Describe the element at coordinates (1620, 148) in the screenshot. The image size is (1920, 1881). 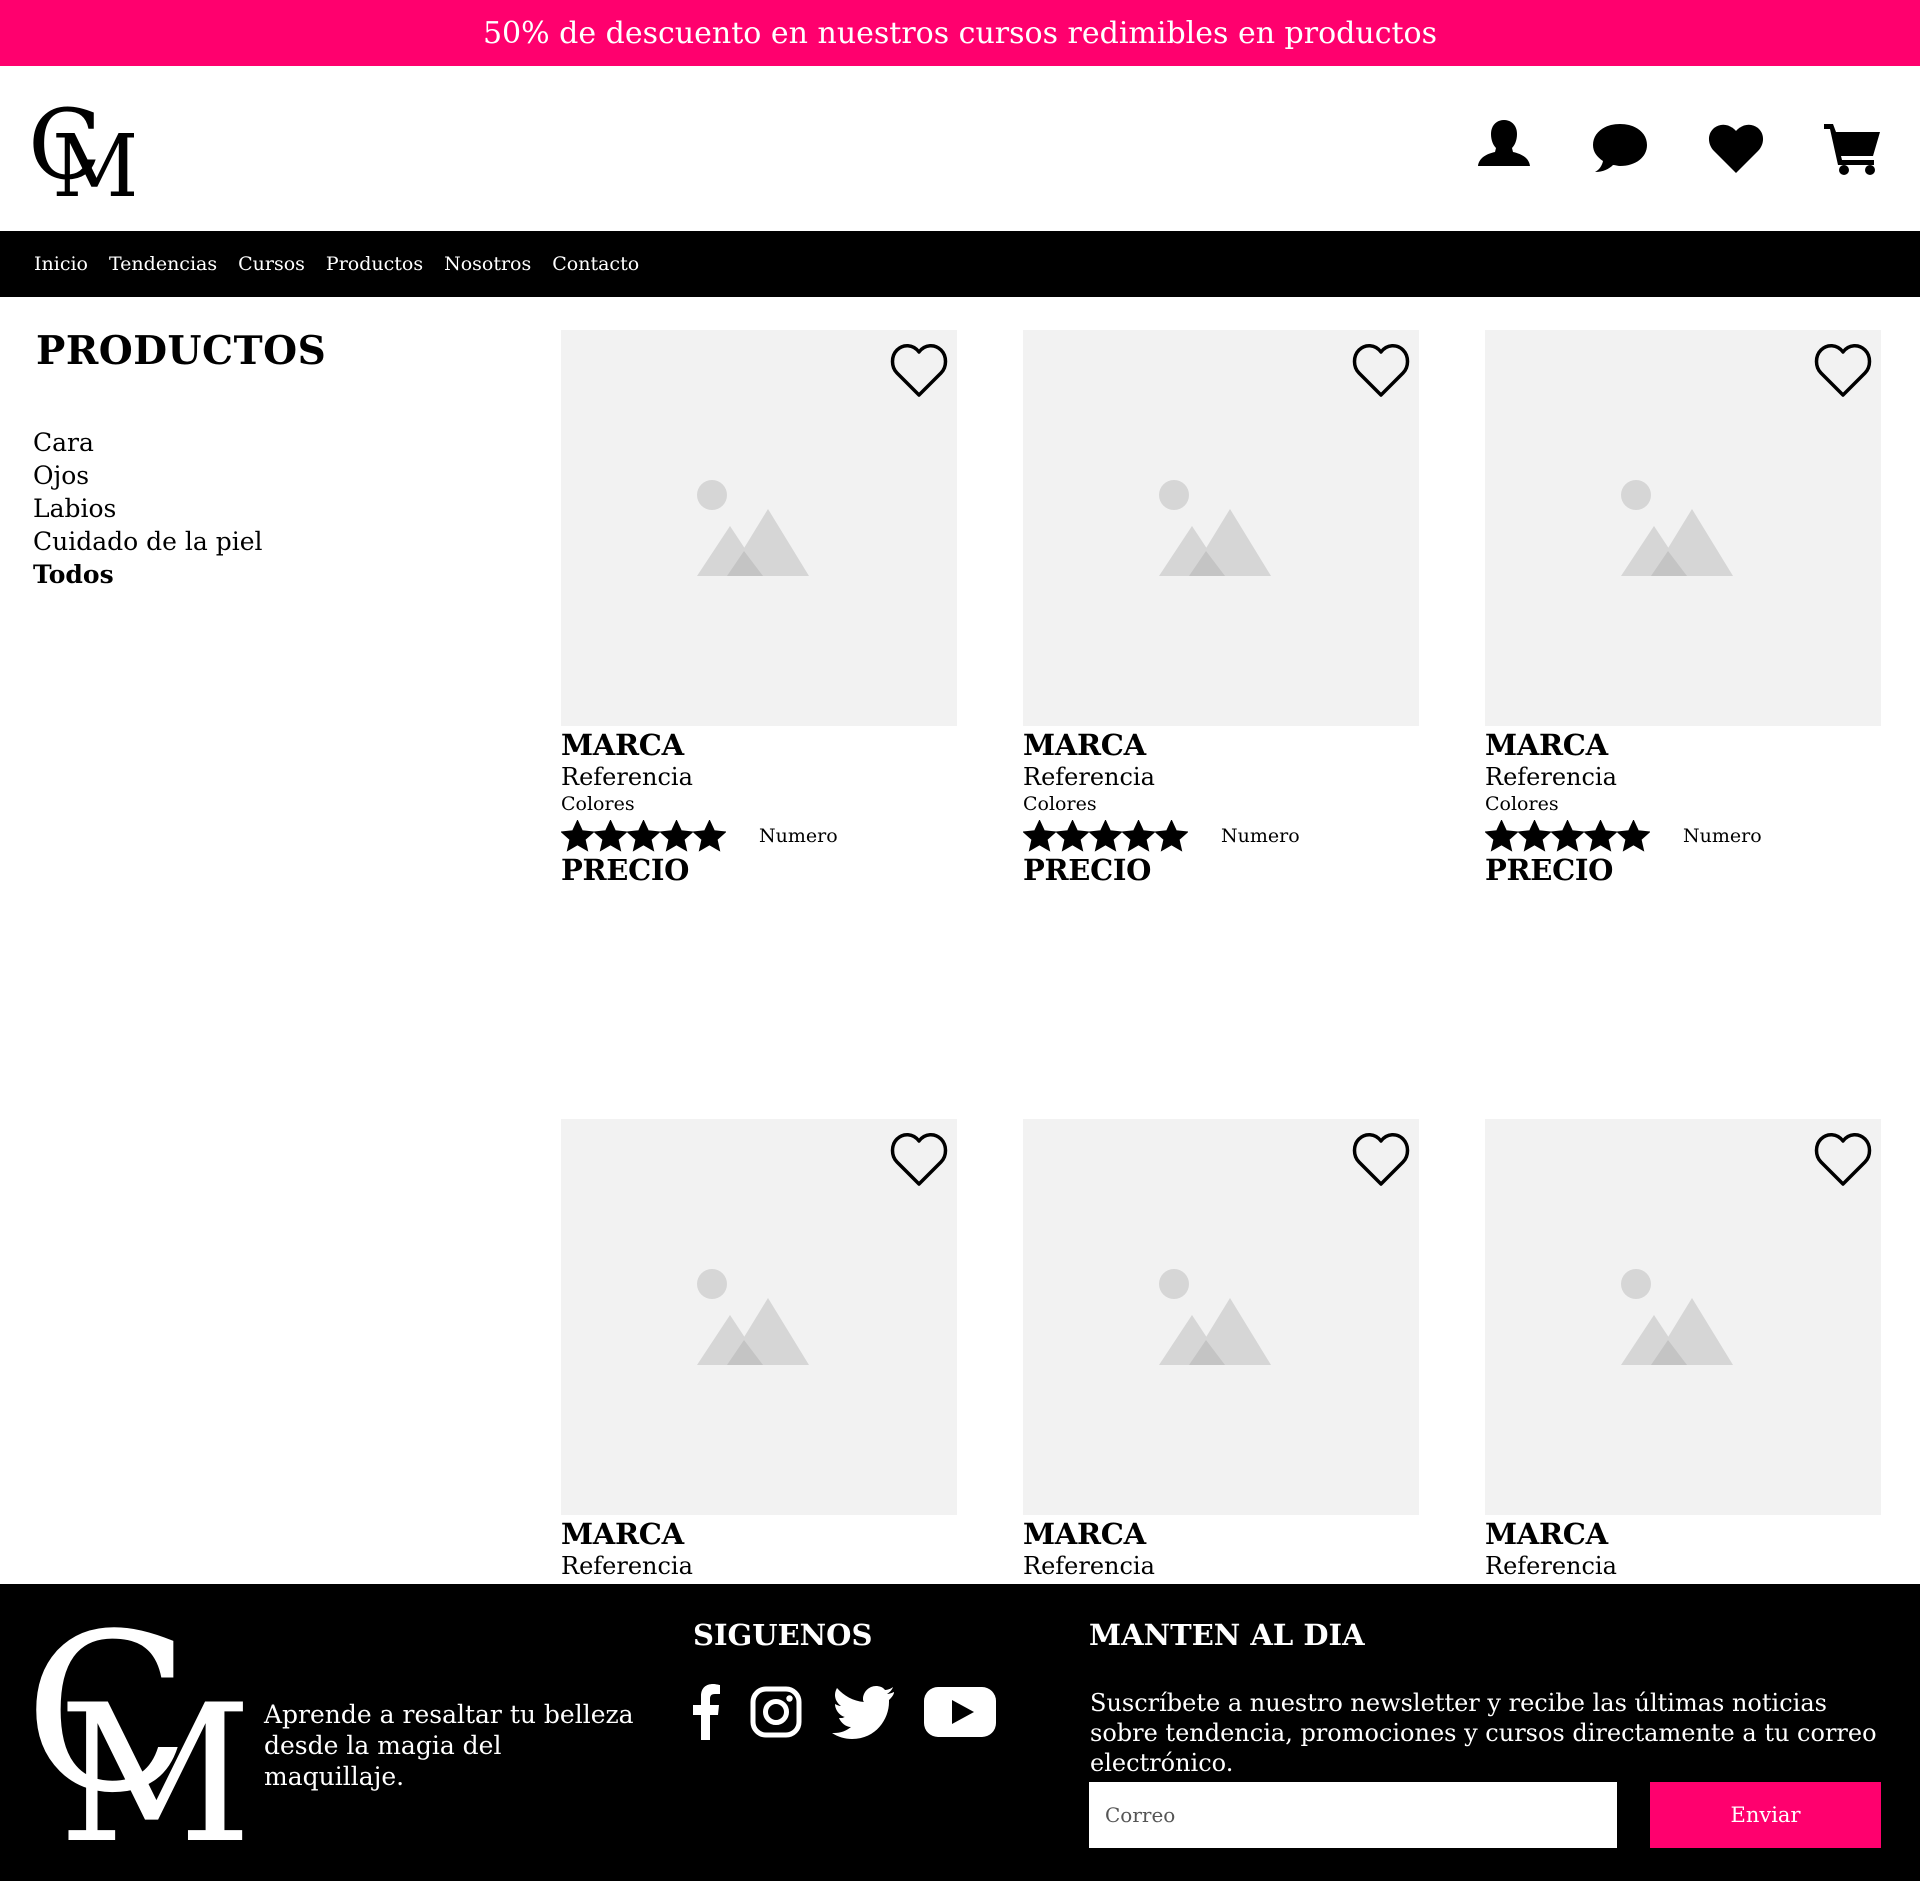
I see `chat-icon` at that location.